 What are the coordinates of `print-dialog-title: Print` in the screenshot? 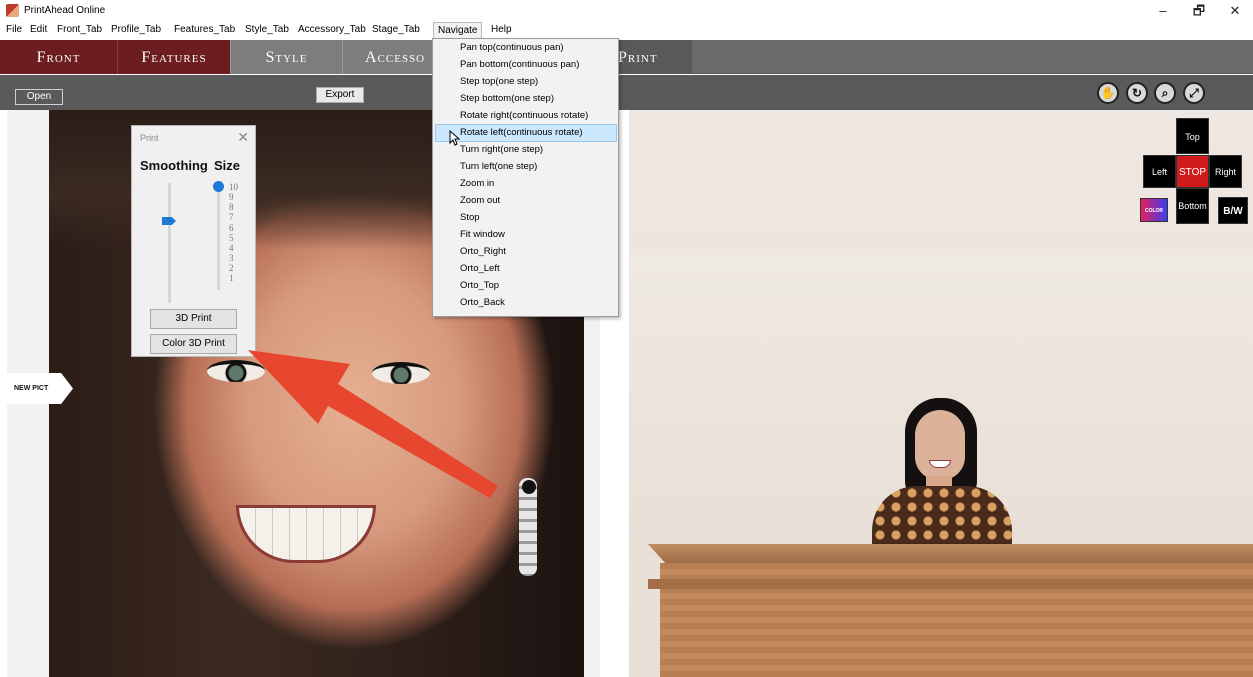 It's located at (149, 138).